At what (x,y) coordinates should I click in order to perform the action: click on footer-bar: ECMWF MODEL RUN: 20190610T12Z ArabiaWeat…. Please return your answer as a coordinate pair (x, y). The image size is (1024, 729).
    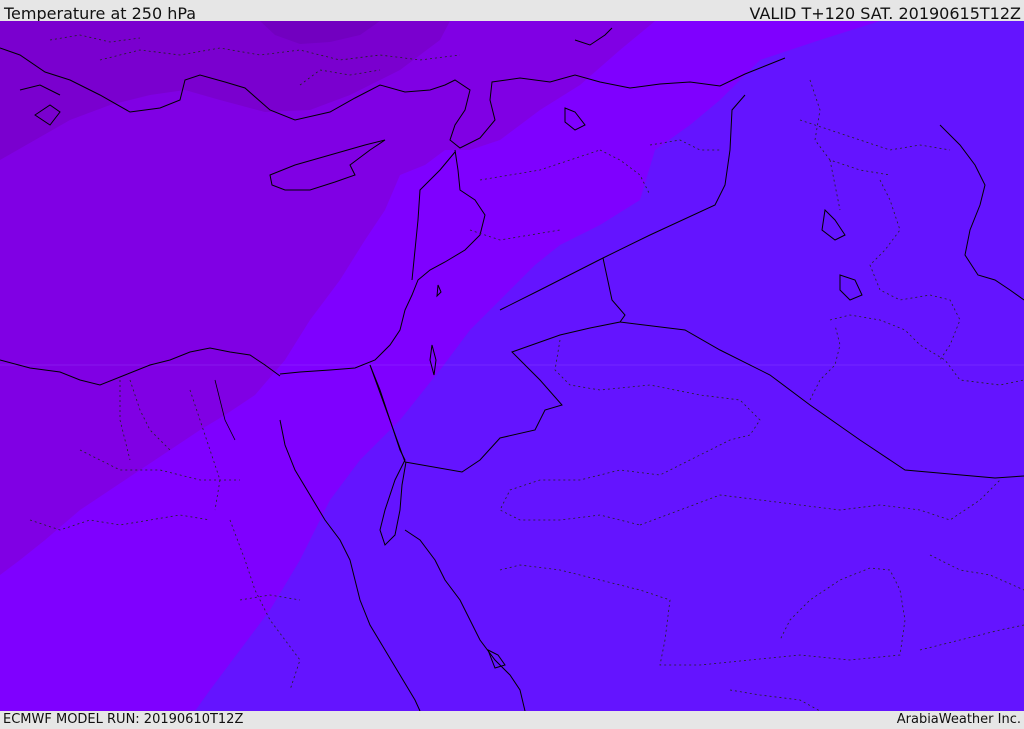
    Looking at the image, I should click on (512, 720).